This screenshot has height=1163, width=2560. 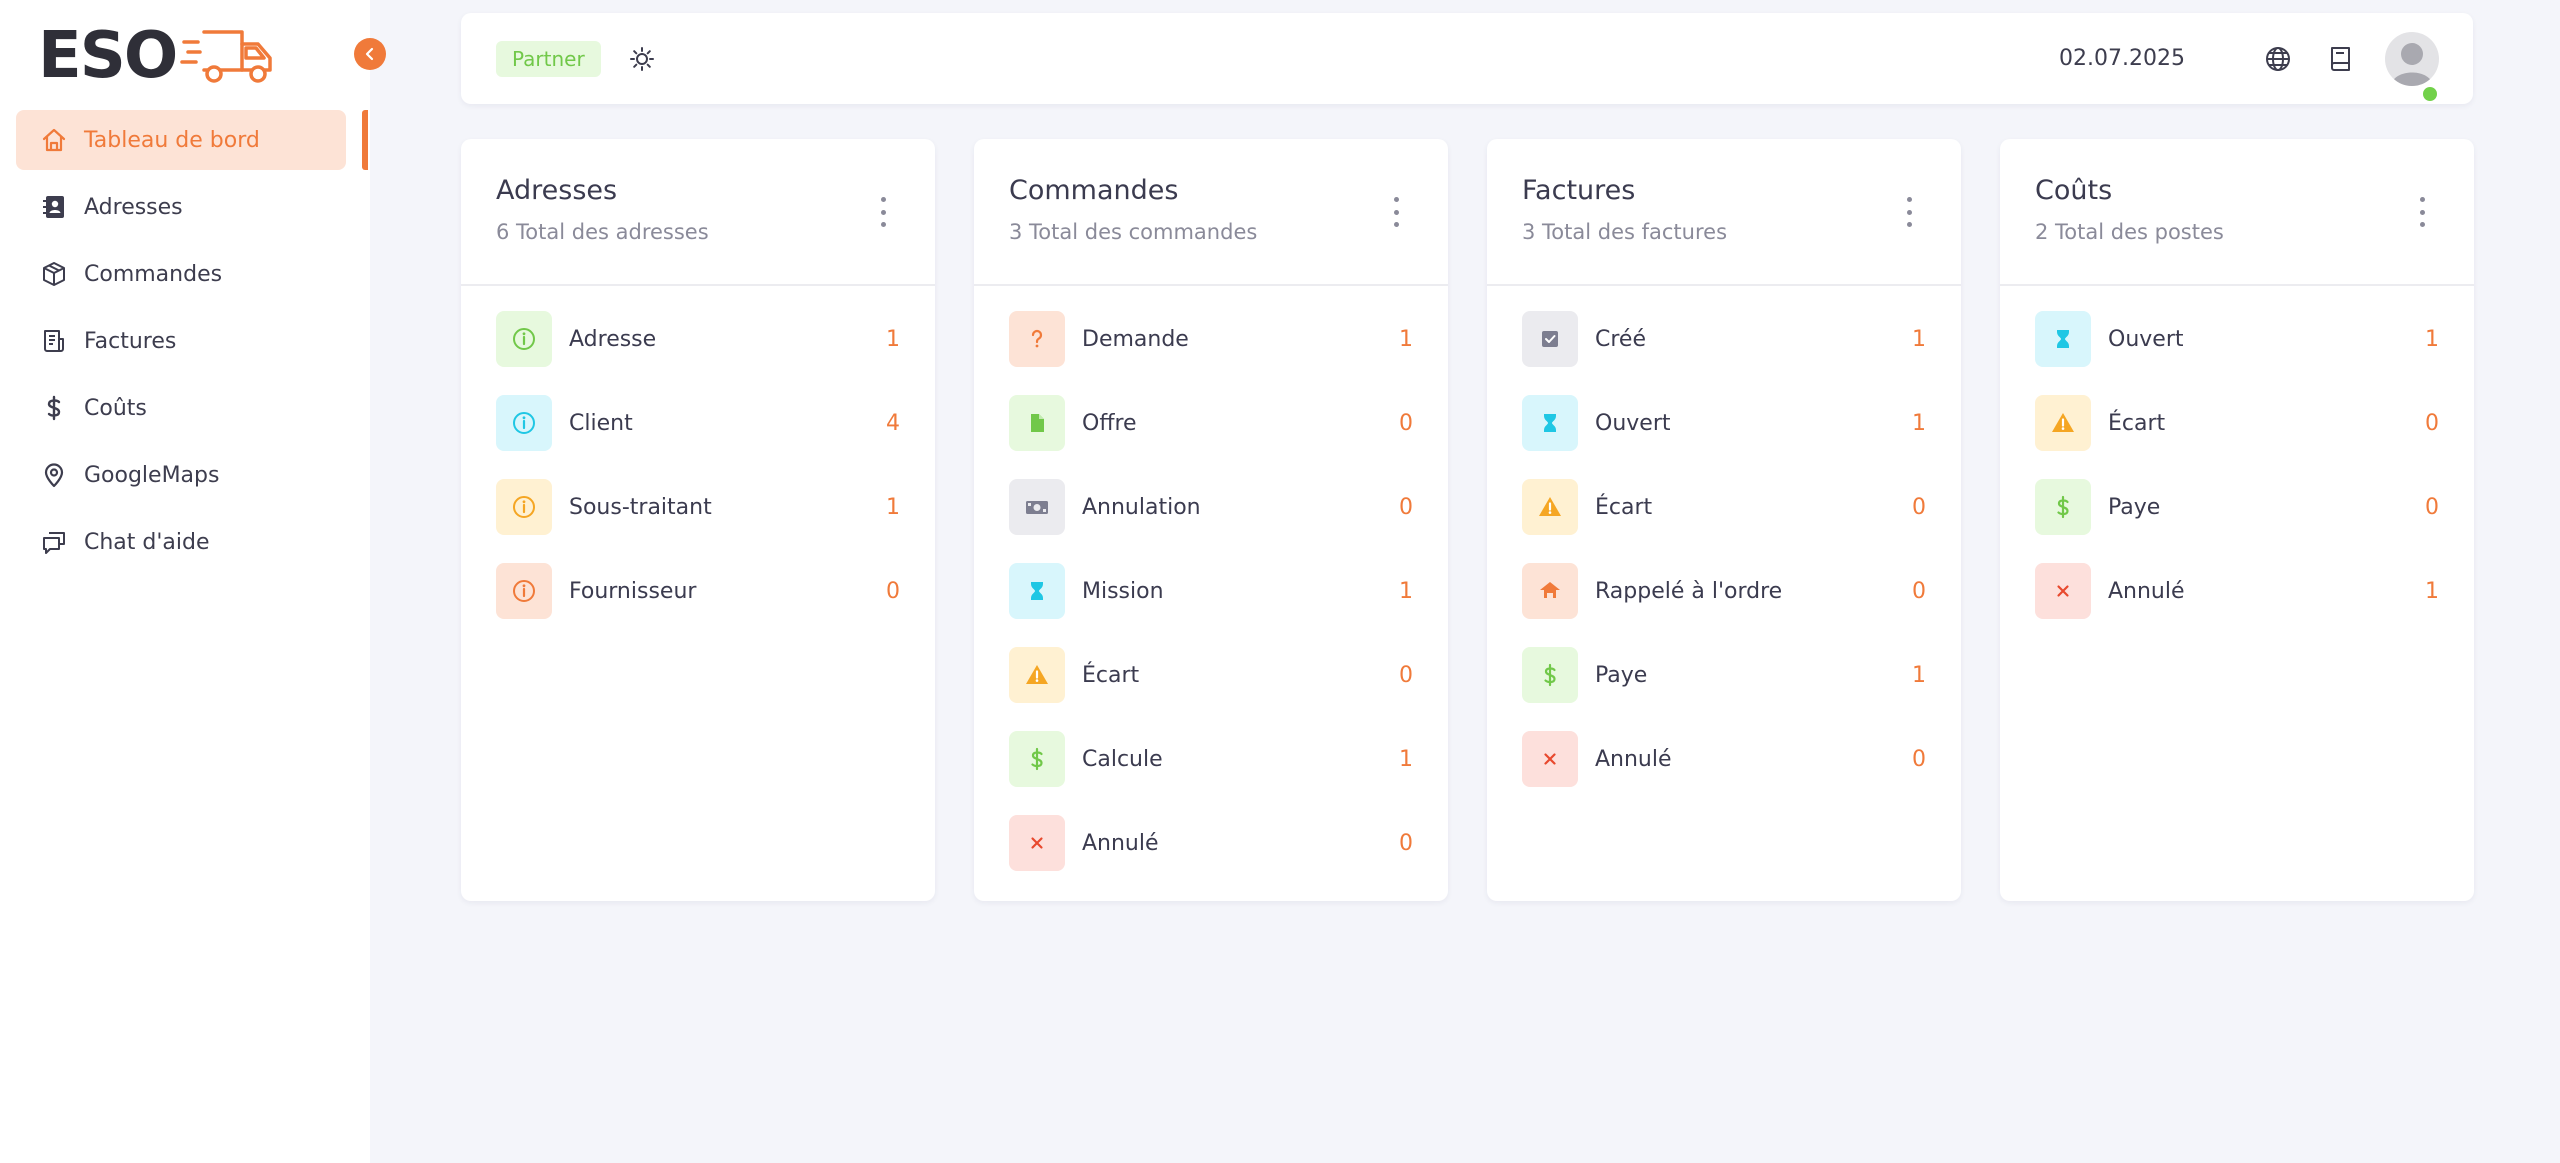 What do you see at coordinates (548, 59) in the screenshot?
I see `role-badge: Partner` at bounding box center [548, 59].